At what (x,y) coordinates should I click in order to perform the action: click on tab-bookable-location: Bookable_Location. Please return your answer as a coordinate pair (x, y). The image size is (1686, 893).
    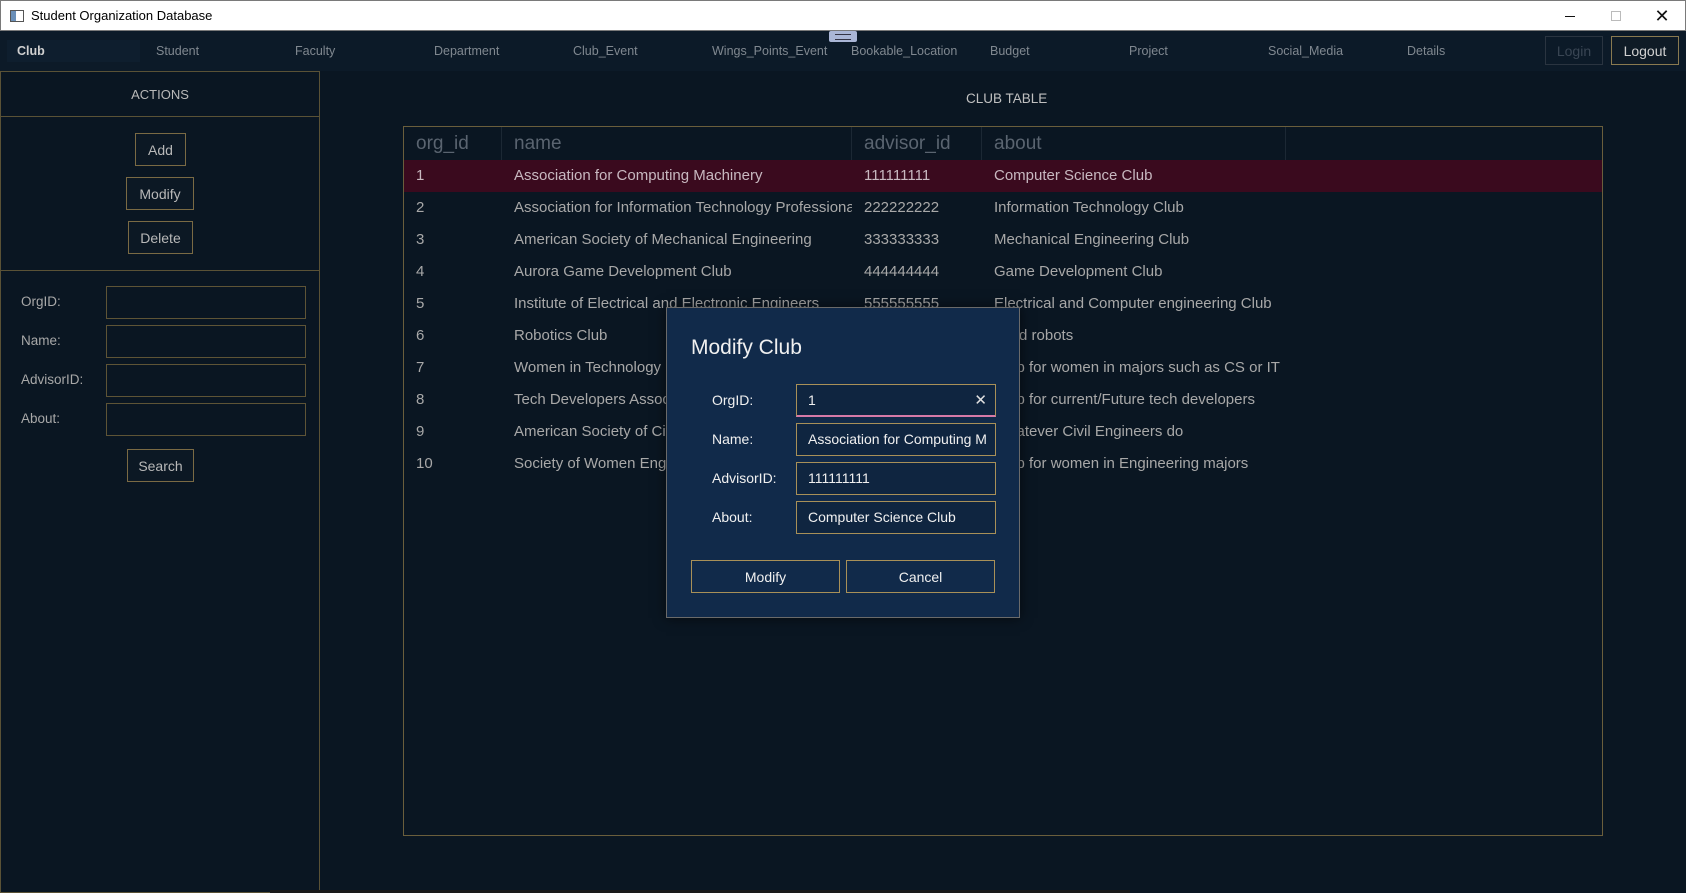
    Looking at the image, I should click on (907, 51).